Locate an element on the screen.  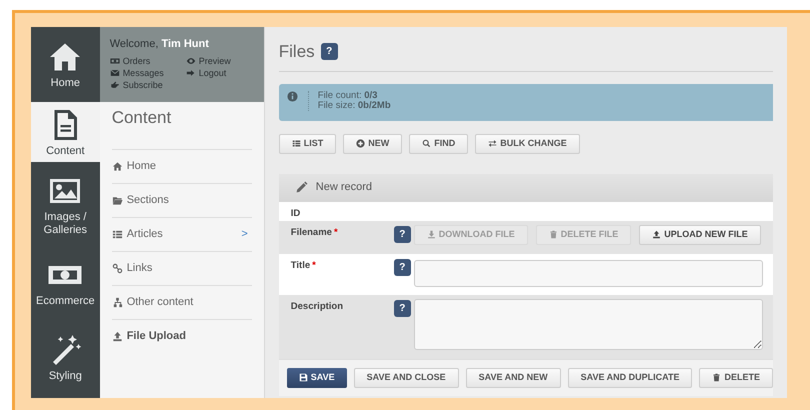
eye-icon is located at coordinates (191, 61).